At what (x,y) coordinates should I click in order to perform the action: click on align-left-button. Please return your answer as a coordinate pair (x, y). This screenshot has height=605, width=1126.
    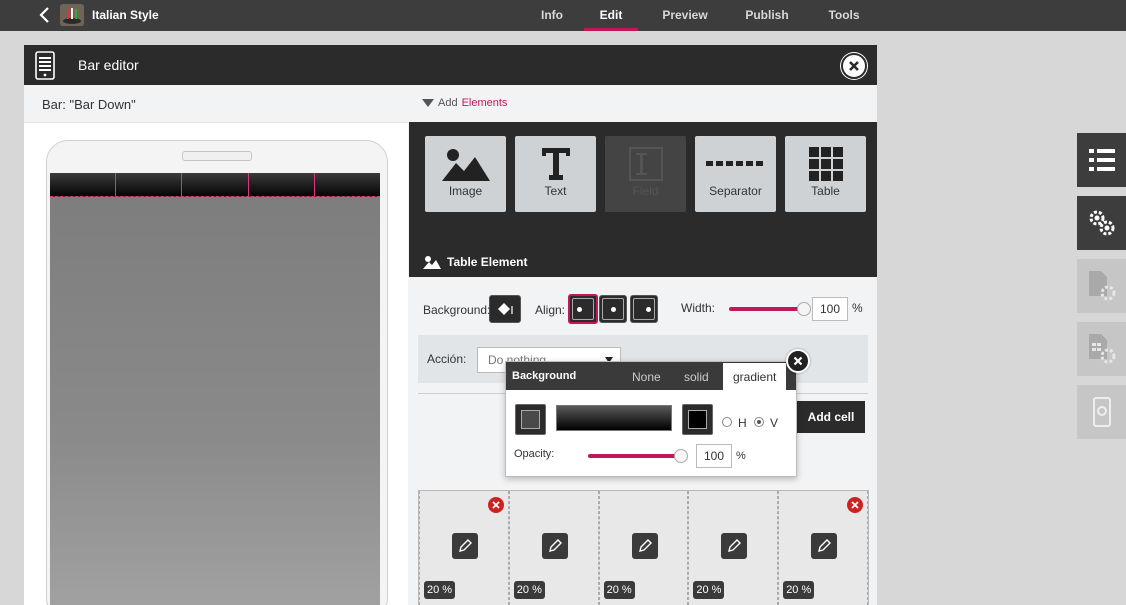
    Looking at the image, I should click on (583, 309).